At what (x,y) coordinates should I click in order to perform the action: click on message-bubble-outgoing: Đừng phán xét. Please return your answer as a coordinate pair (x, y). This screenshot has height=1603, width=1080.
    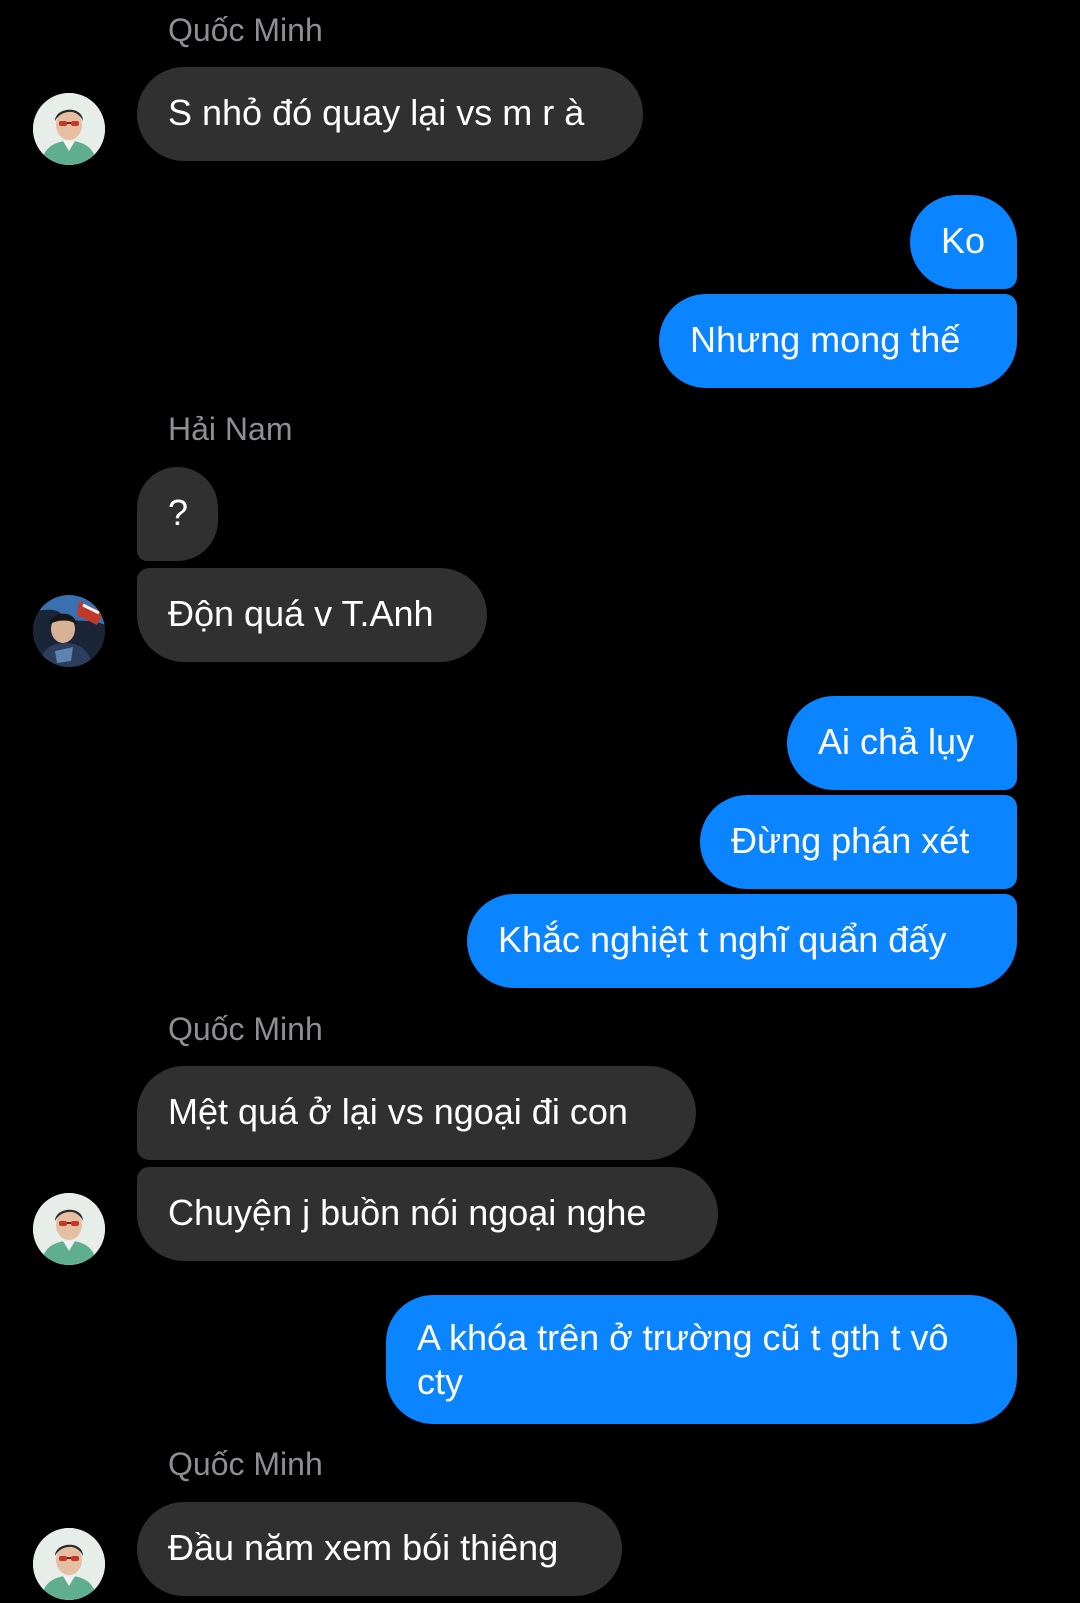
    Looking at the image, I should click on (858, 842).